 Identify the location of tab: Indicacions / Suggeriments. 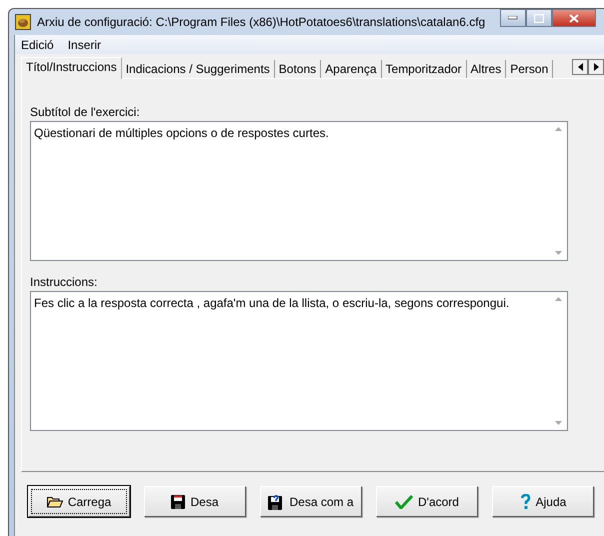
(198, 69).